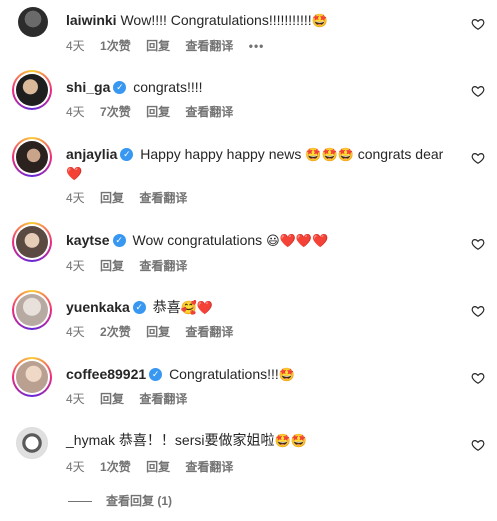  What do you see at coordinates (224, 374) in the screenshot?
I see `comment-text: Congratulations!!!` at bounding box center [224, 374].